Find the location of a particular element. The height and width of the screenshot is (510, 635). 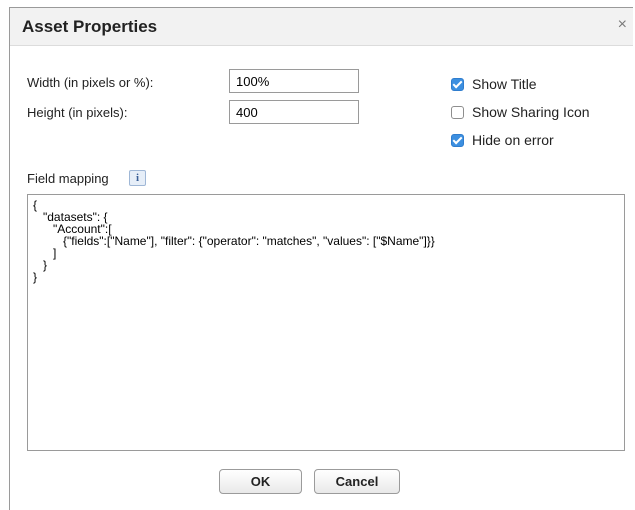

show-title-option: Show Title is located at coordinates (494, 84).